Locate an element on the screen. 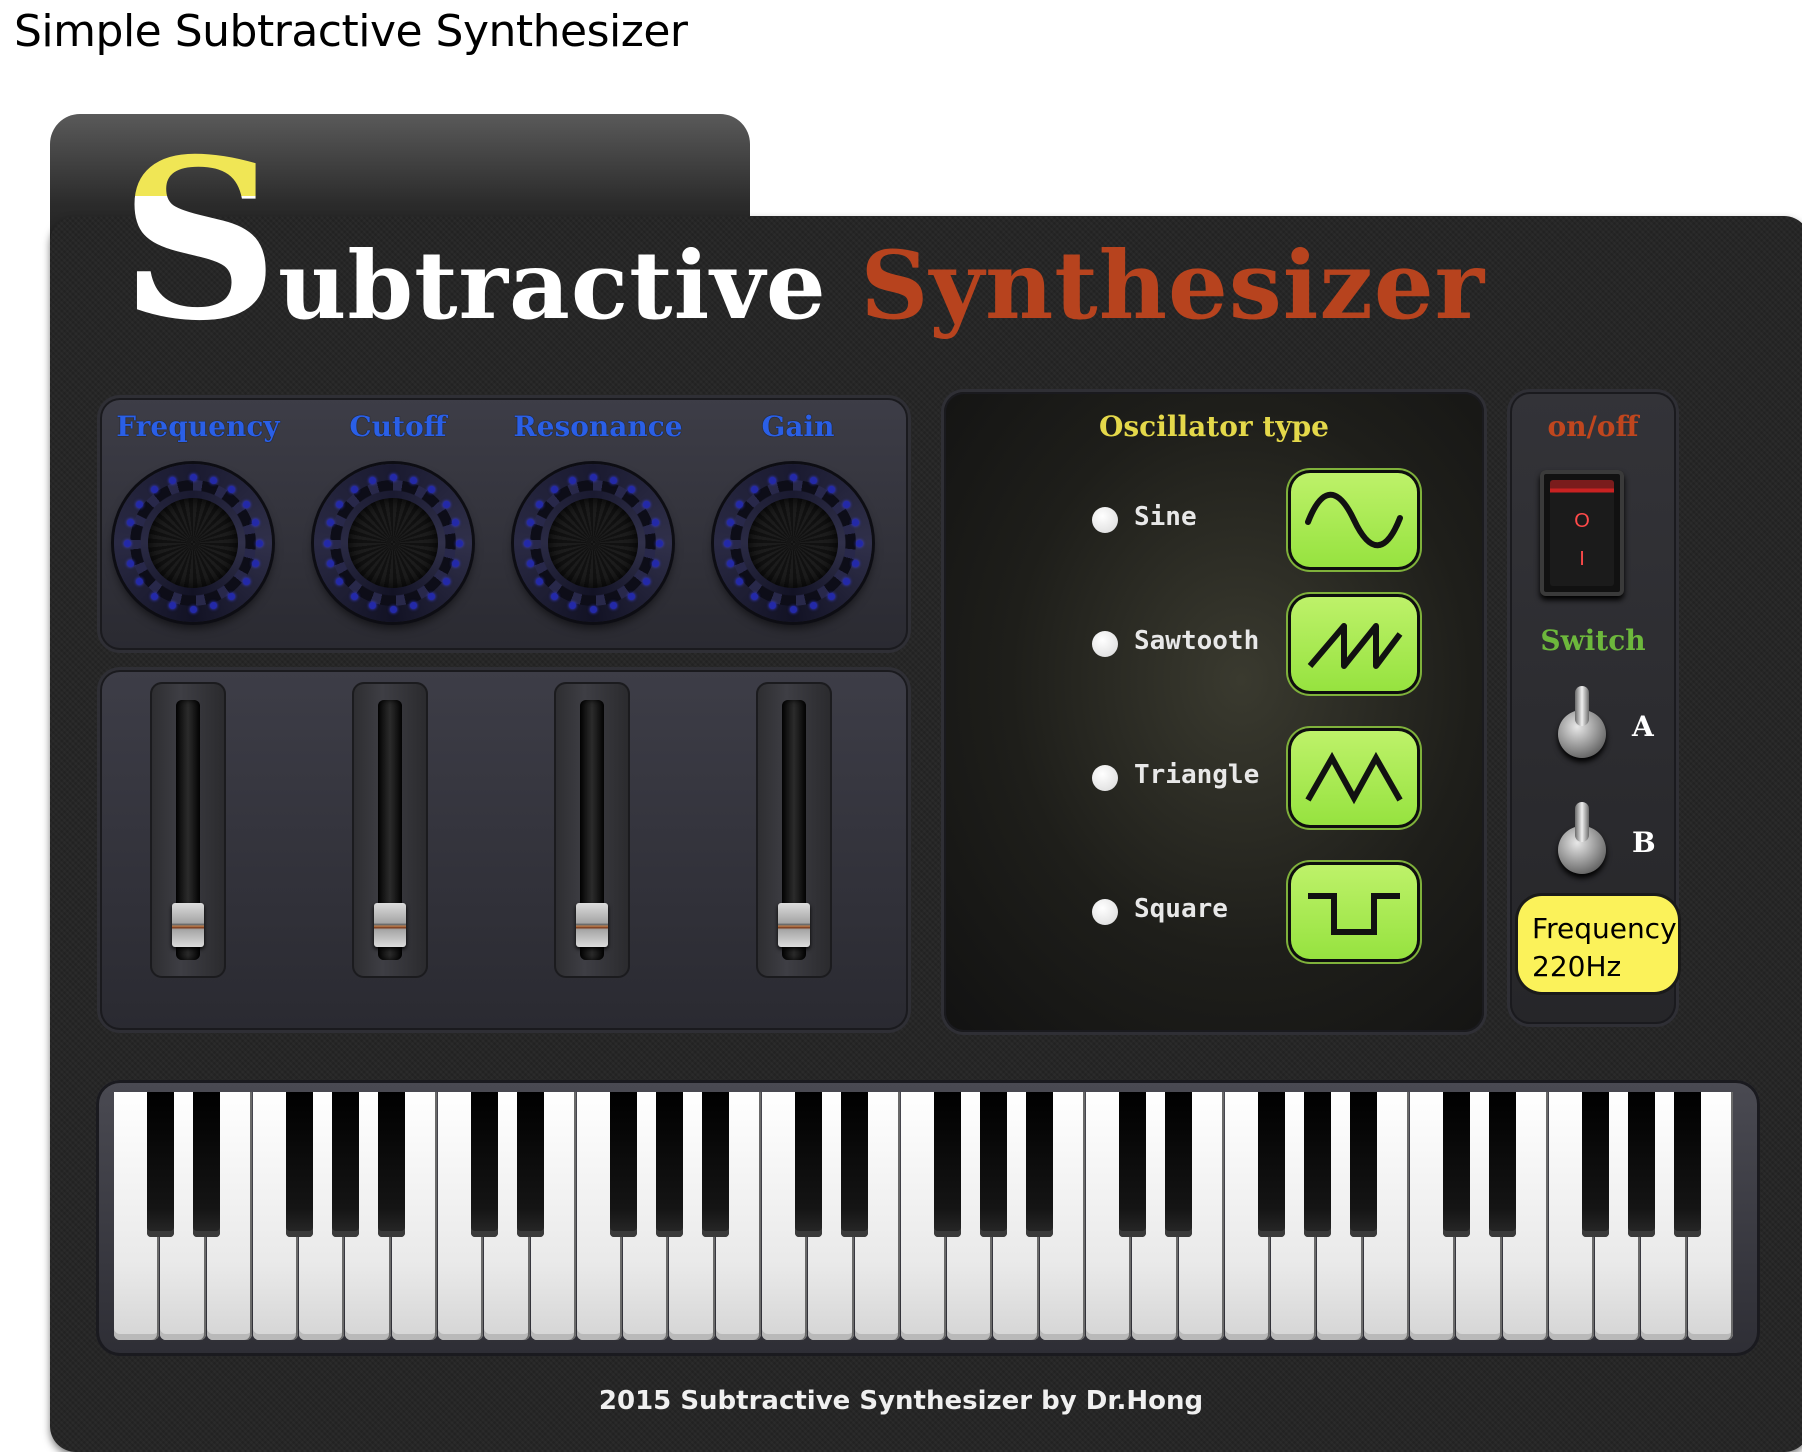 The image size is (1802, 1452). footer-credit: 2015 Subtractive Synthesizer by Dr.Hong is located at coordinates (901, 1401).